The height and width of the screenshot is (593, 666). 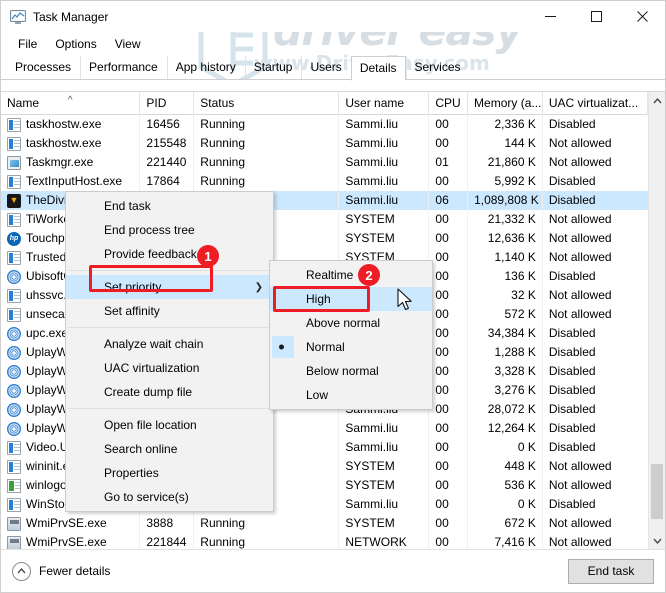 I want to click on cell-memory: 1,140 K, so click(x=505, y=257).